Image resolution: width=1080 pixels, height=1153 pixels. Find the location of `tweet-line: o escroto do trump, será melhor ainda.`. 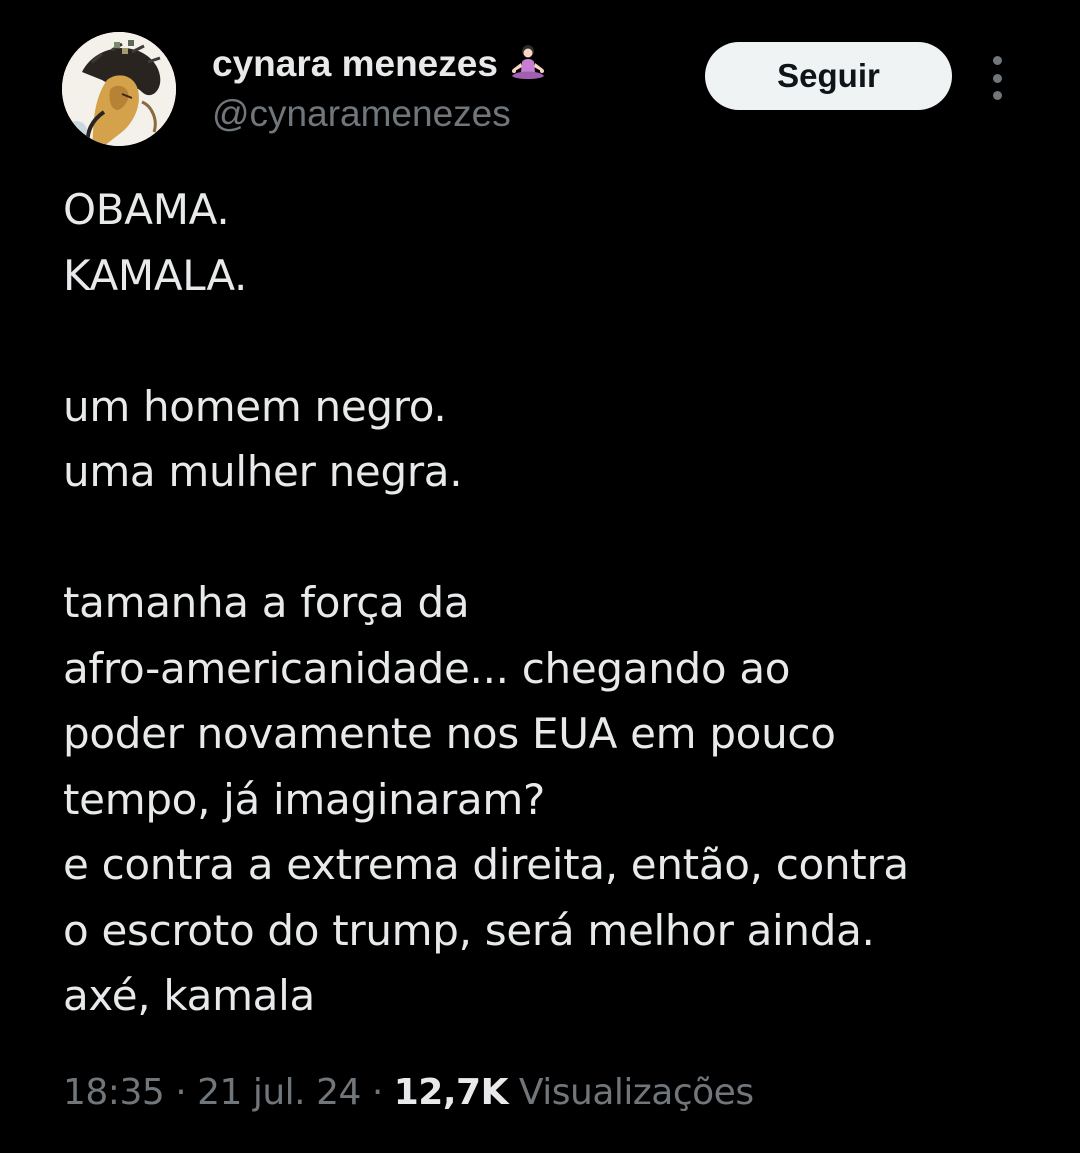

tweet-line: o escroto do trump, será melhor ainda. is located at coordinates (469, 930).